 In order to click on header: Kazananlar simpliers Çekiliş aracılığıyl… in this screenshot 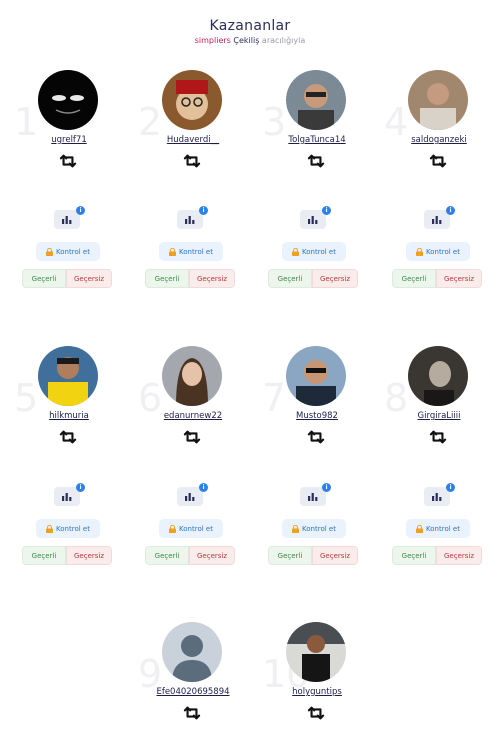, I will do `click(250, 31)`.